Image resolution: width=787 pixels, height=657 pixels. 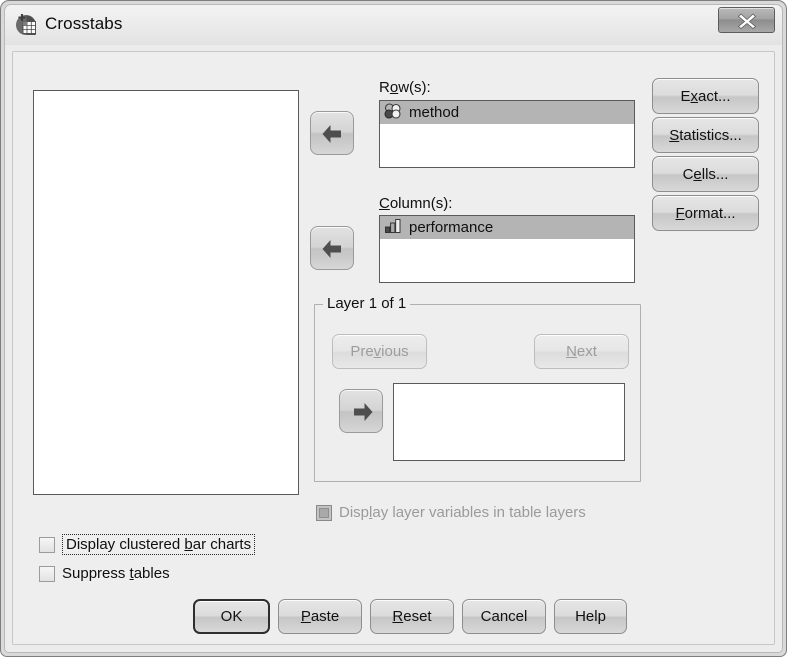 What do you see at coordinates (416, 203) in the screenshot?
I see `columns-label: Column(s):` at bounding box center [416, 203].